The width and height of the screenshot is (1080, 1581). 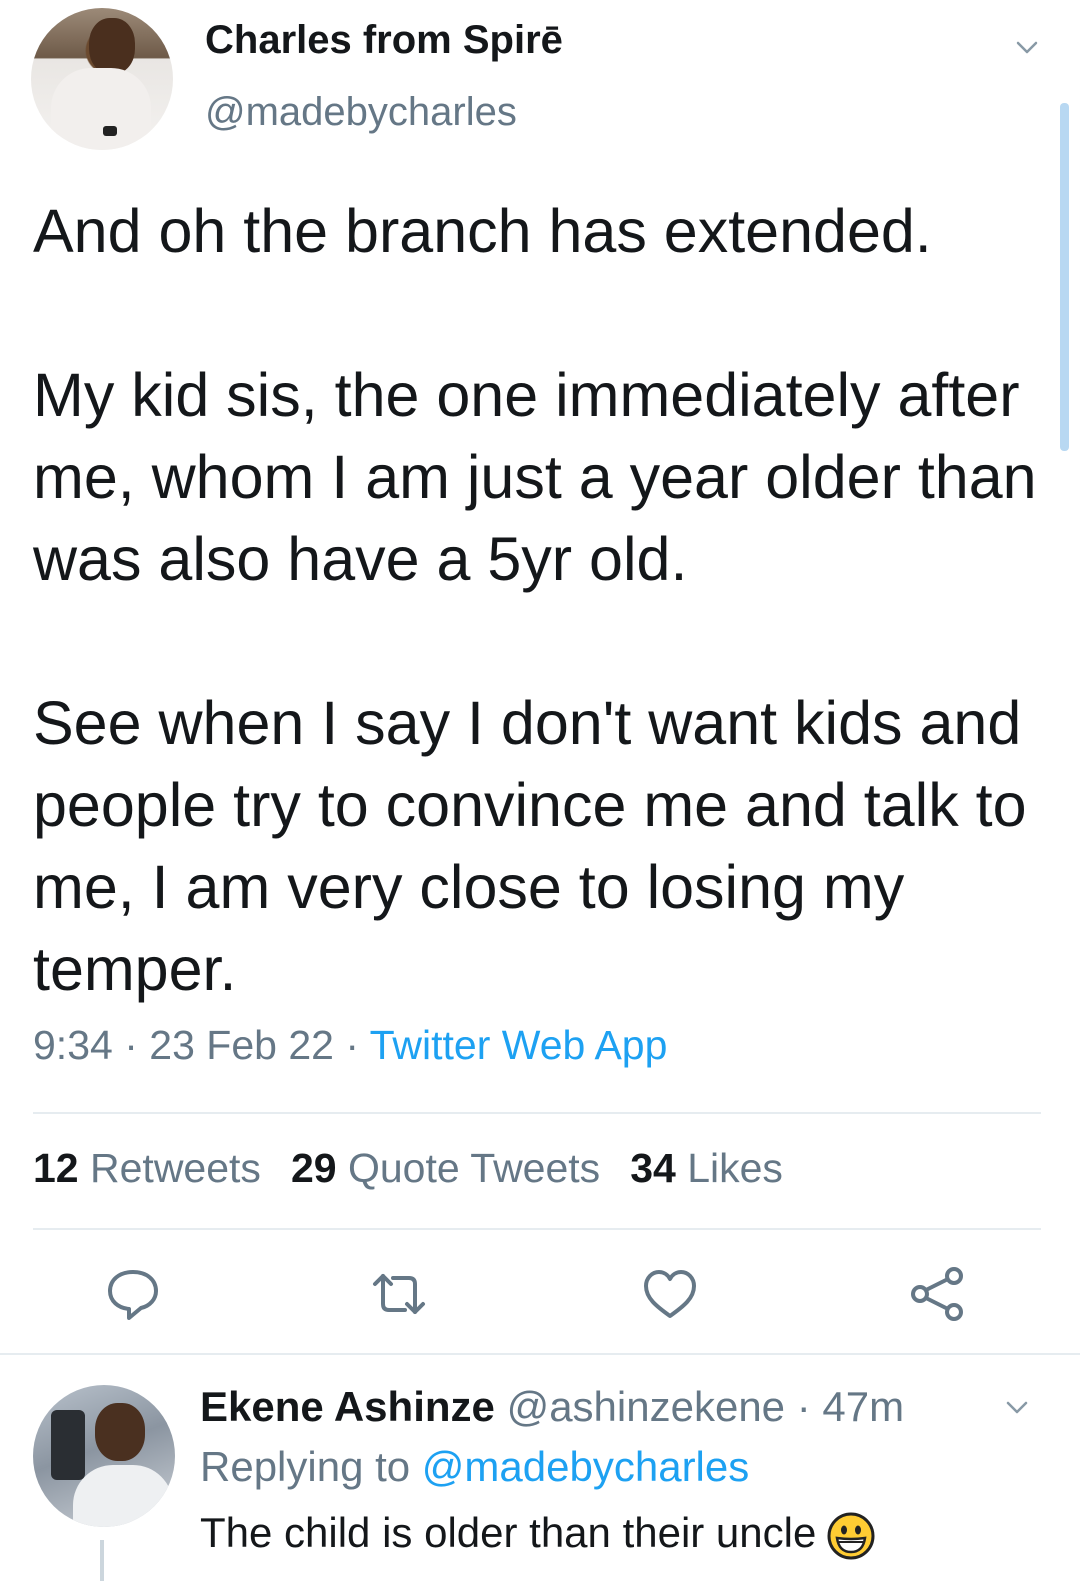 I want to click on replying-to-mention: @madebycharles, so click(x=585, y=1466).